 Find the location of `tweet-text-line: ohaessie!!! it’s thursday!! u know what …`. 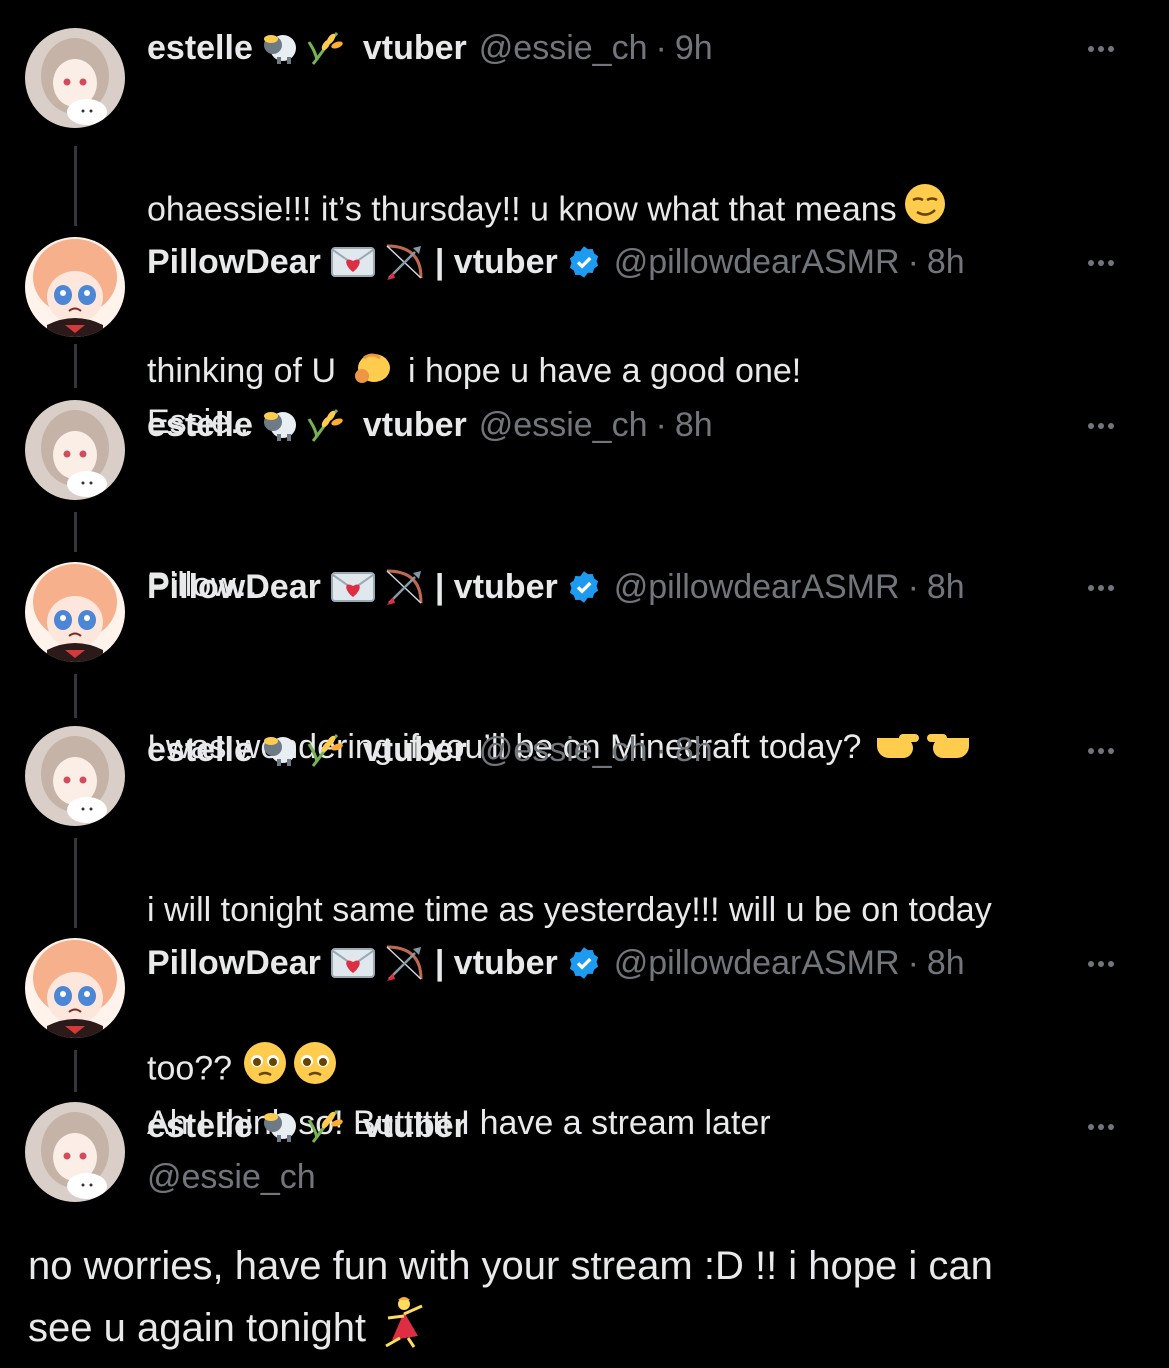

tweet-text-line: ohaessie!!! it’s thursday!! u know what … is located at coordinates (522, 209).